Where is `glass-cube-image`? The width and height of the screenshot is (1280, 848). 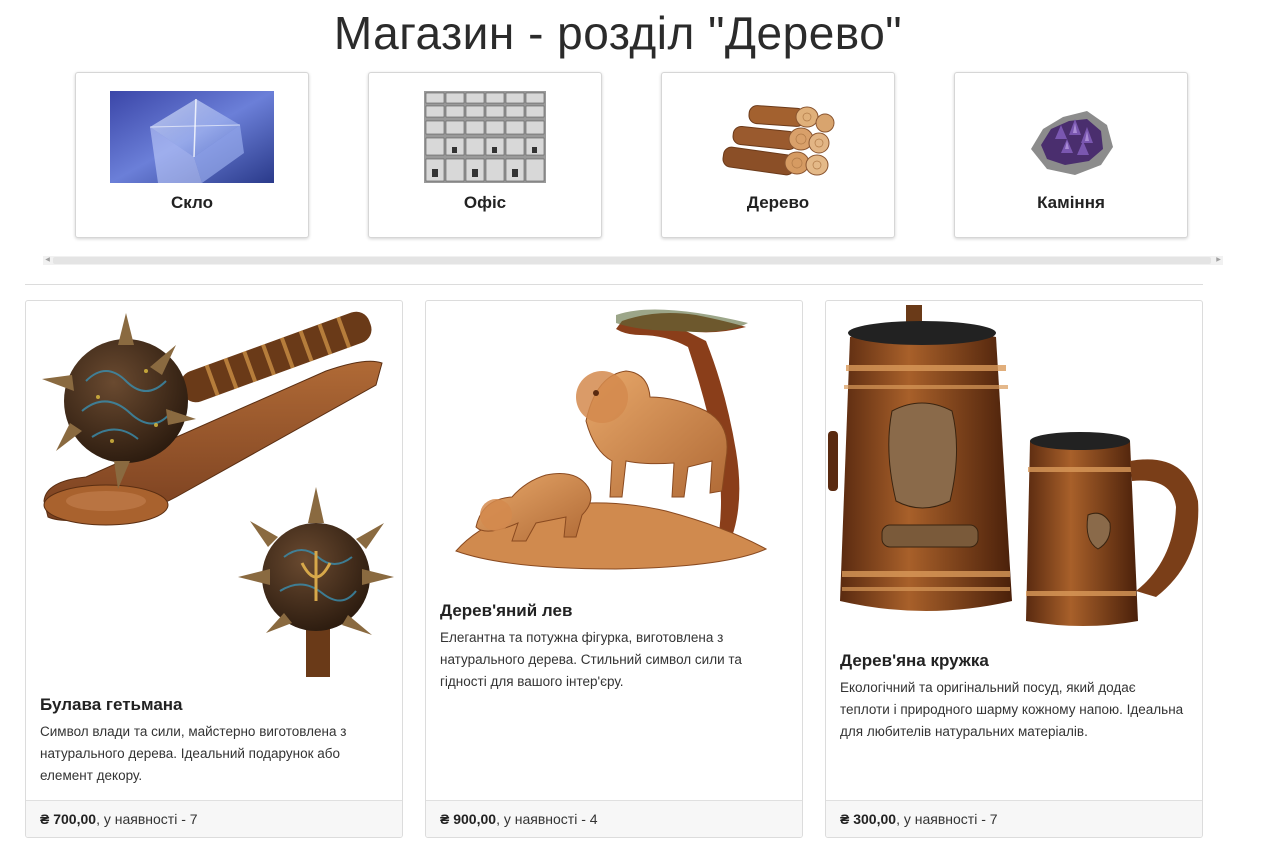
glass-cube-image is located at coordinates (192, 137).